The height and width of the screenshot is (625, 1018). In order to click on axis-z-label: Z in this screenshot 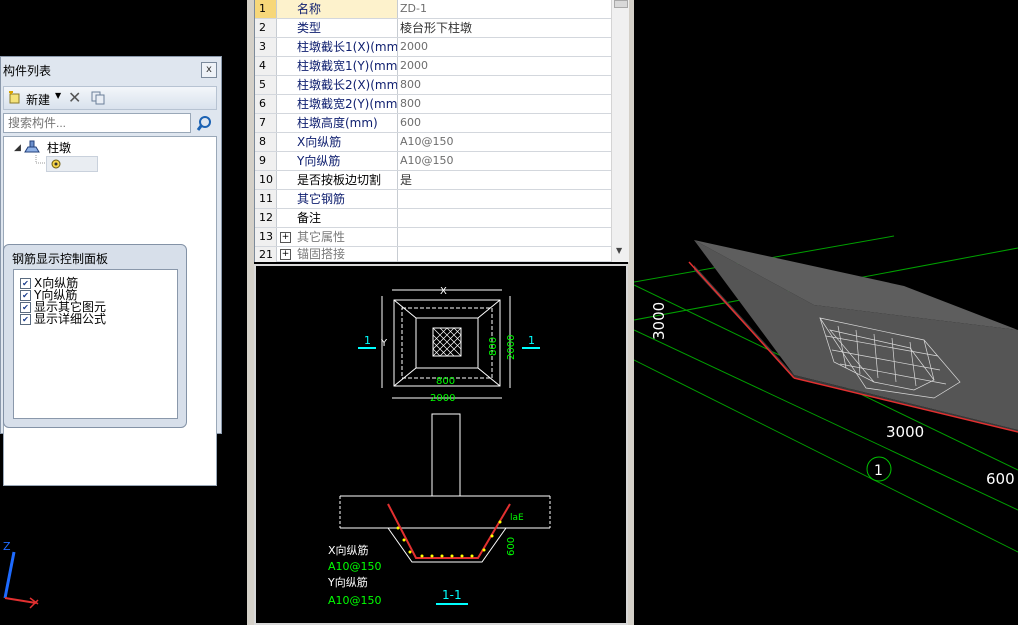, I will do `click(7, 546)`.